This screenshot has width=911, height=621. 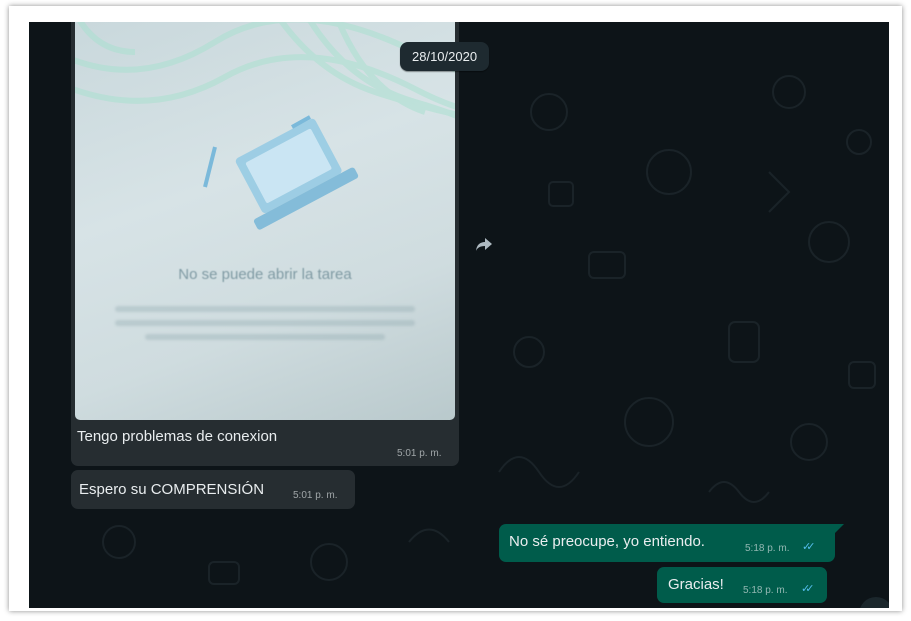 I want to click on date-chip: 28/10/2020, so click(x=445, y=56).